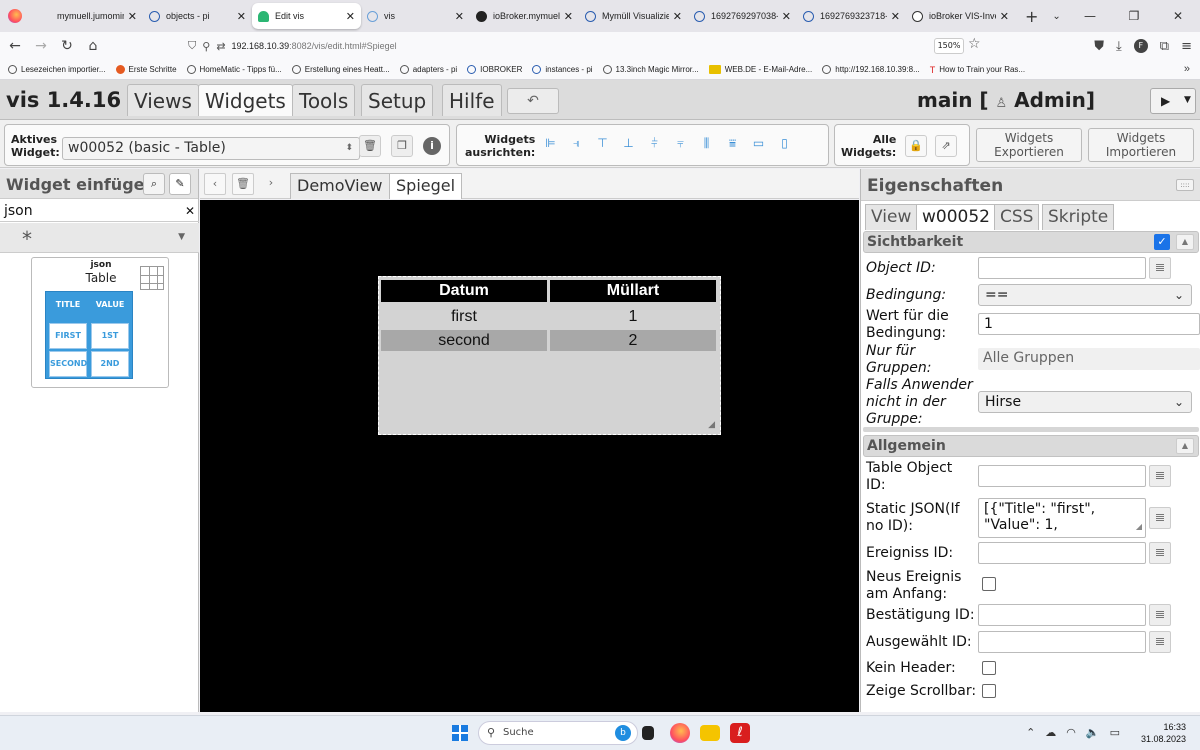 This screenshot has height=750, width=1200. Describe the element at coordinates (1085, 295) in the screenshot. I see `condition-select: == ⌄` at that location.